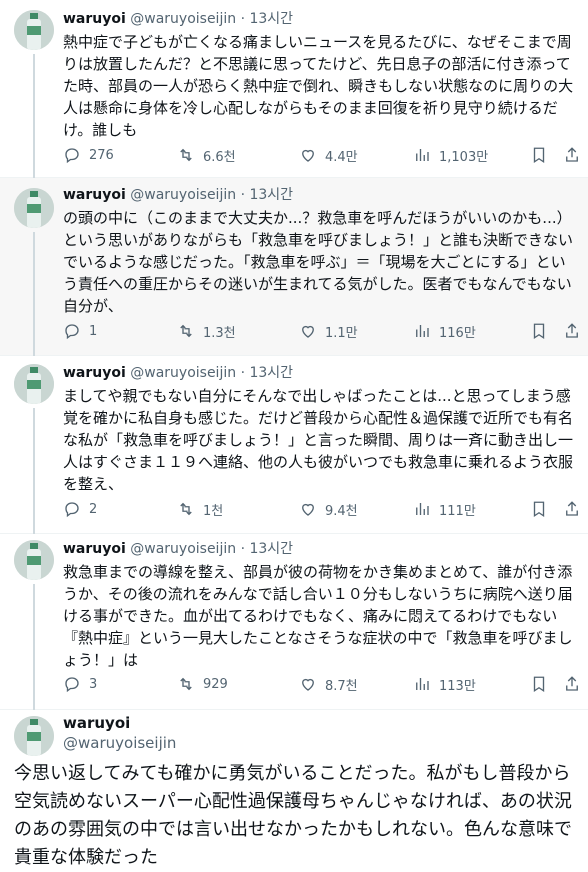  What do you see at coordinates (219, 157) in the screenshot?
I see `retweet-count: 6.6천` at bounding box center [219, 157].